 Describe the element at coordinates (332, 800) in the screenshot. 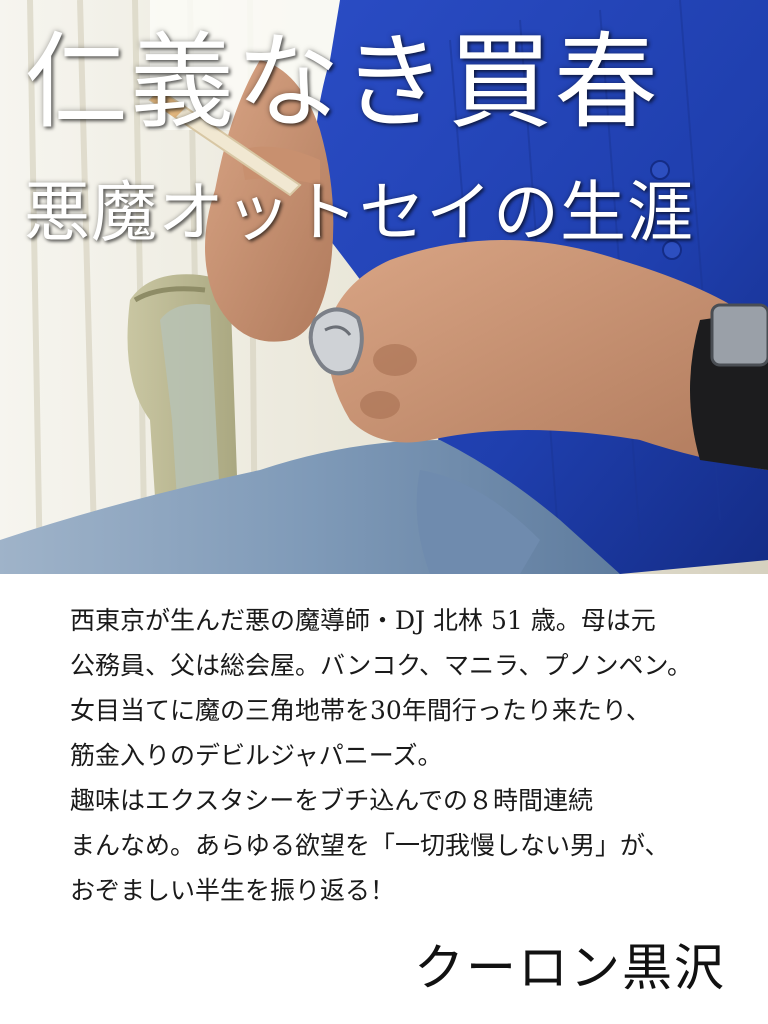

I see `description-line: 趣味はエクスタシーをブチ込んでの８時間連続` at that location.